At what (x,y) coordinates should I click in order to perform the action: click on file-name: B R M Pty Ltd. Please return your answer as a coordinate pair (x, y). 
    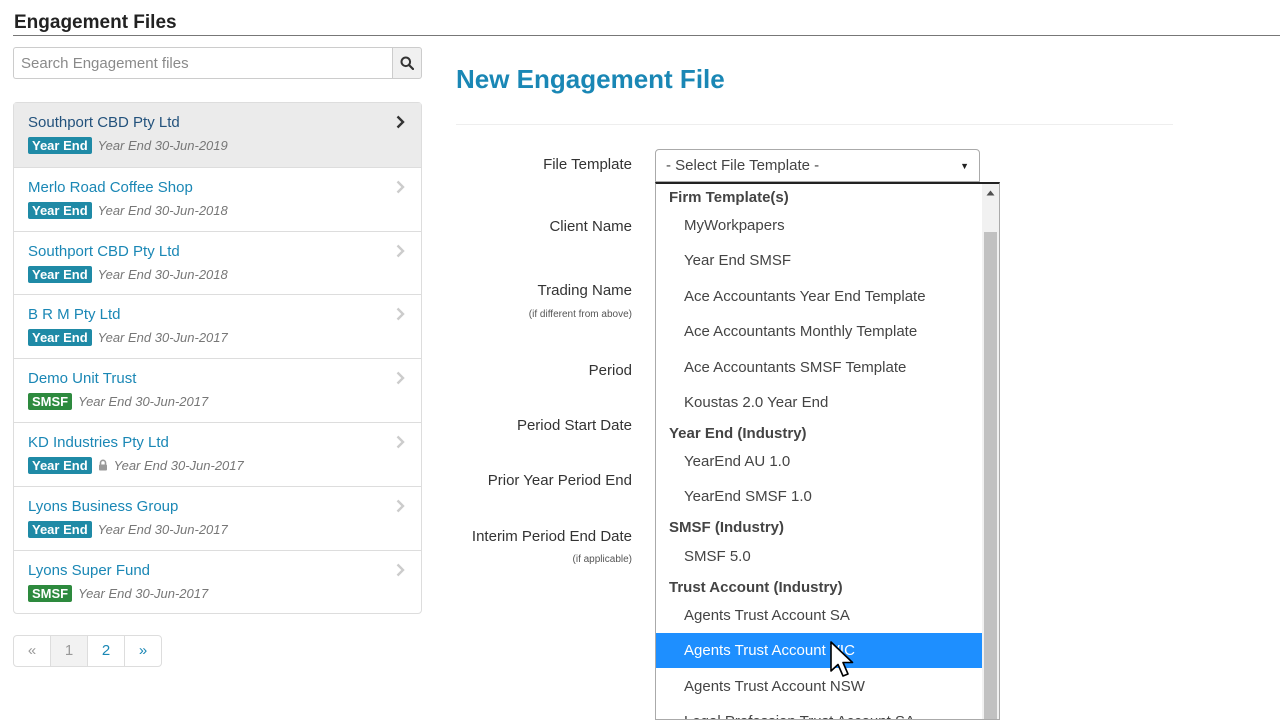
    Looking at the image, I should click on (224, 315).